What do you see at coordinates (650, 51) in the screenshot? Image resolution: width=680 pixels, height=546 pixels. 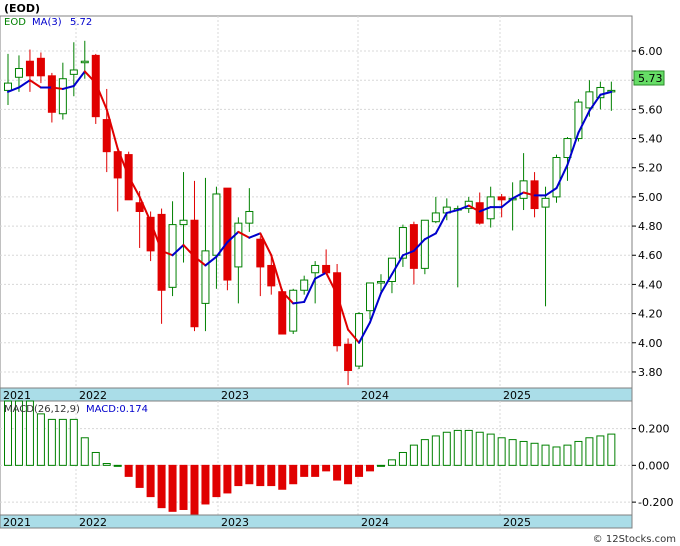 I see `price-tick-label: 6.00` at bounding box center [650, 51].